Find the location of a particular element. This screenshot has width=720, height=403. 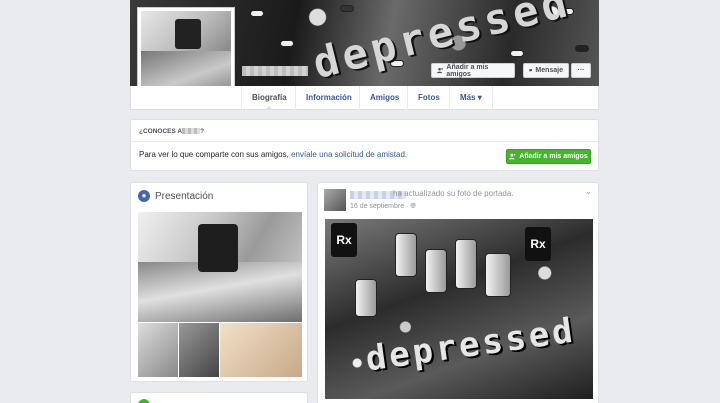

more-options-button: ··· is located at coordinates (581, 70).